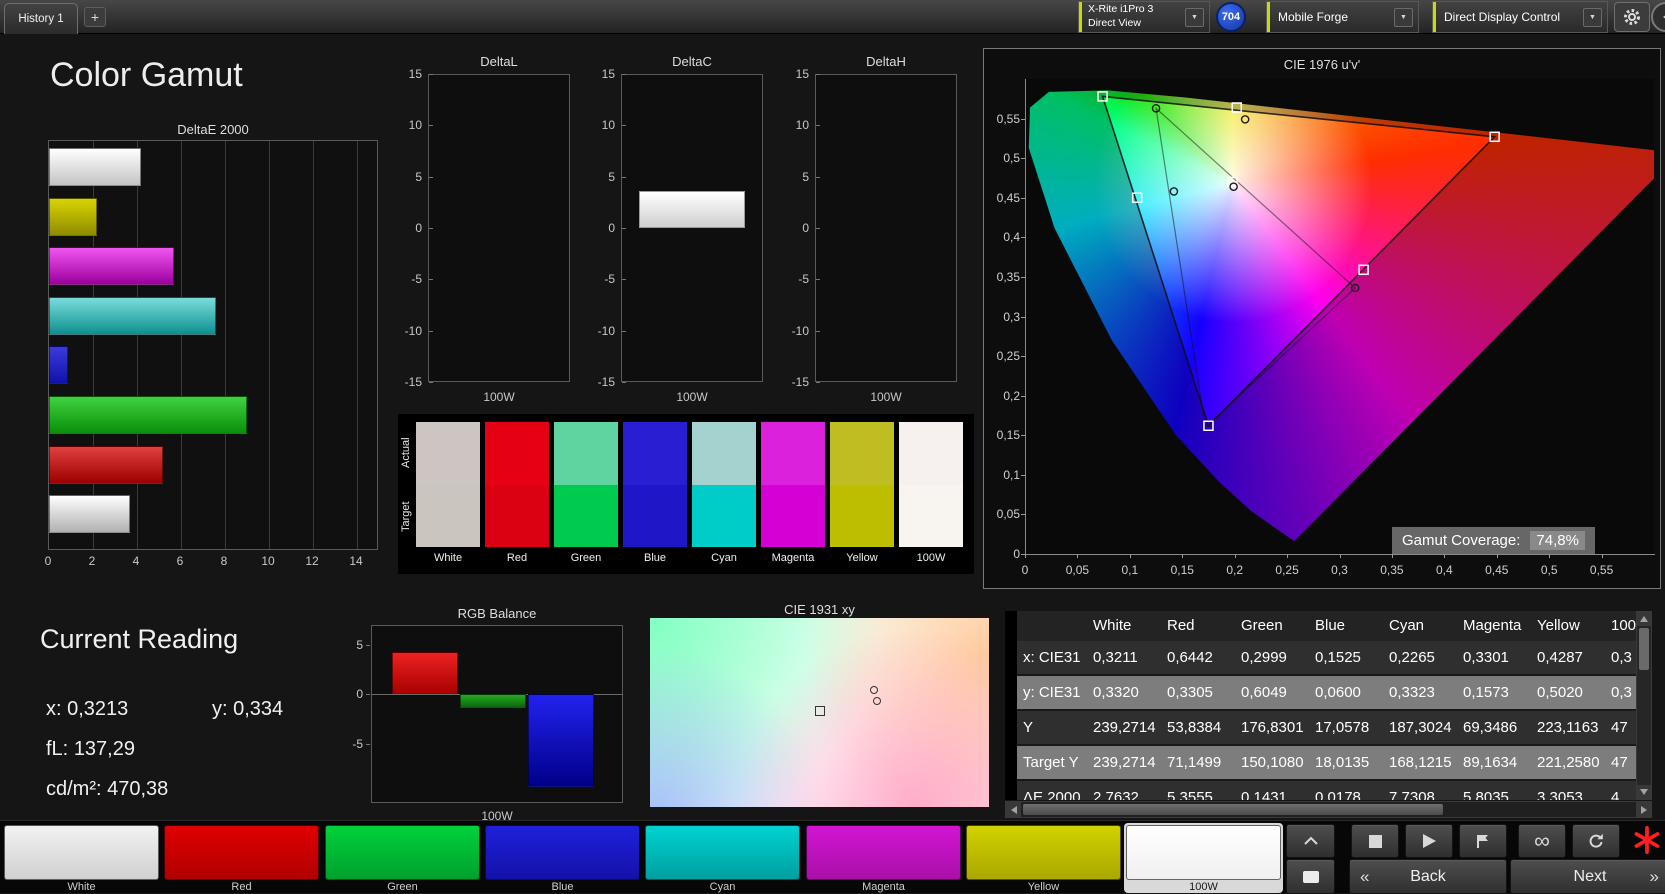  I want to click on patch-button-red: Red, so click(241, 858).